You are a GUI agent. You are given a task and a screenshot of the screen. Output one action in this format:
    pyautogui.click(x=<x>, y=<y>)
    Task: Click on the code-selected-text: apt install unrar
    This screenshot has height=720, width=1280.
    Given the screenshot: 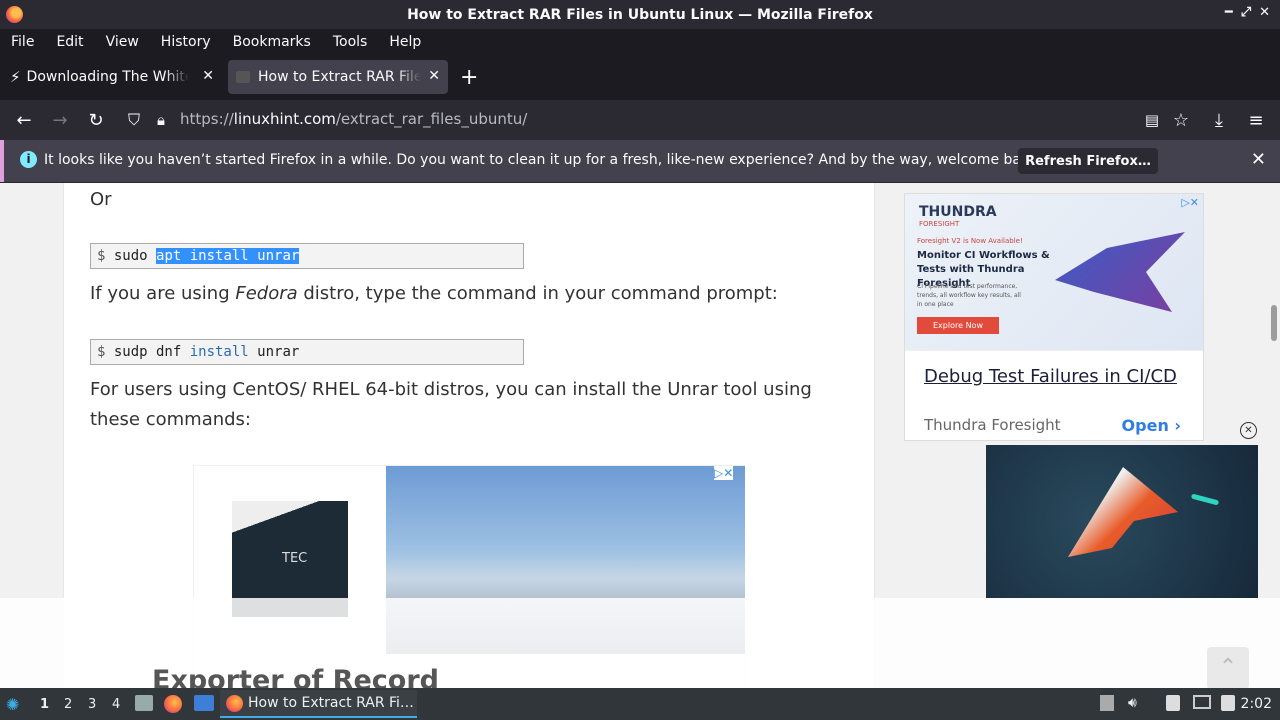 What is the action you would take?
    pyautogui.click(x=228, y=256)
    